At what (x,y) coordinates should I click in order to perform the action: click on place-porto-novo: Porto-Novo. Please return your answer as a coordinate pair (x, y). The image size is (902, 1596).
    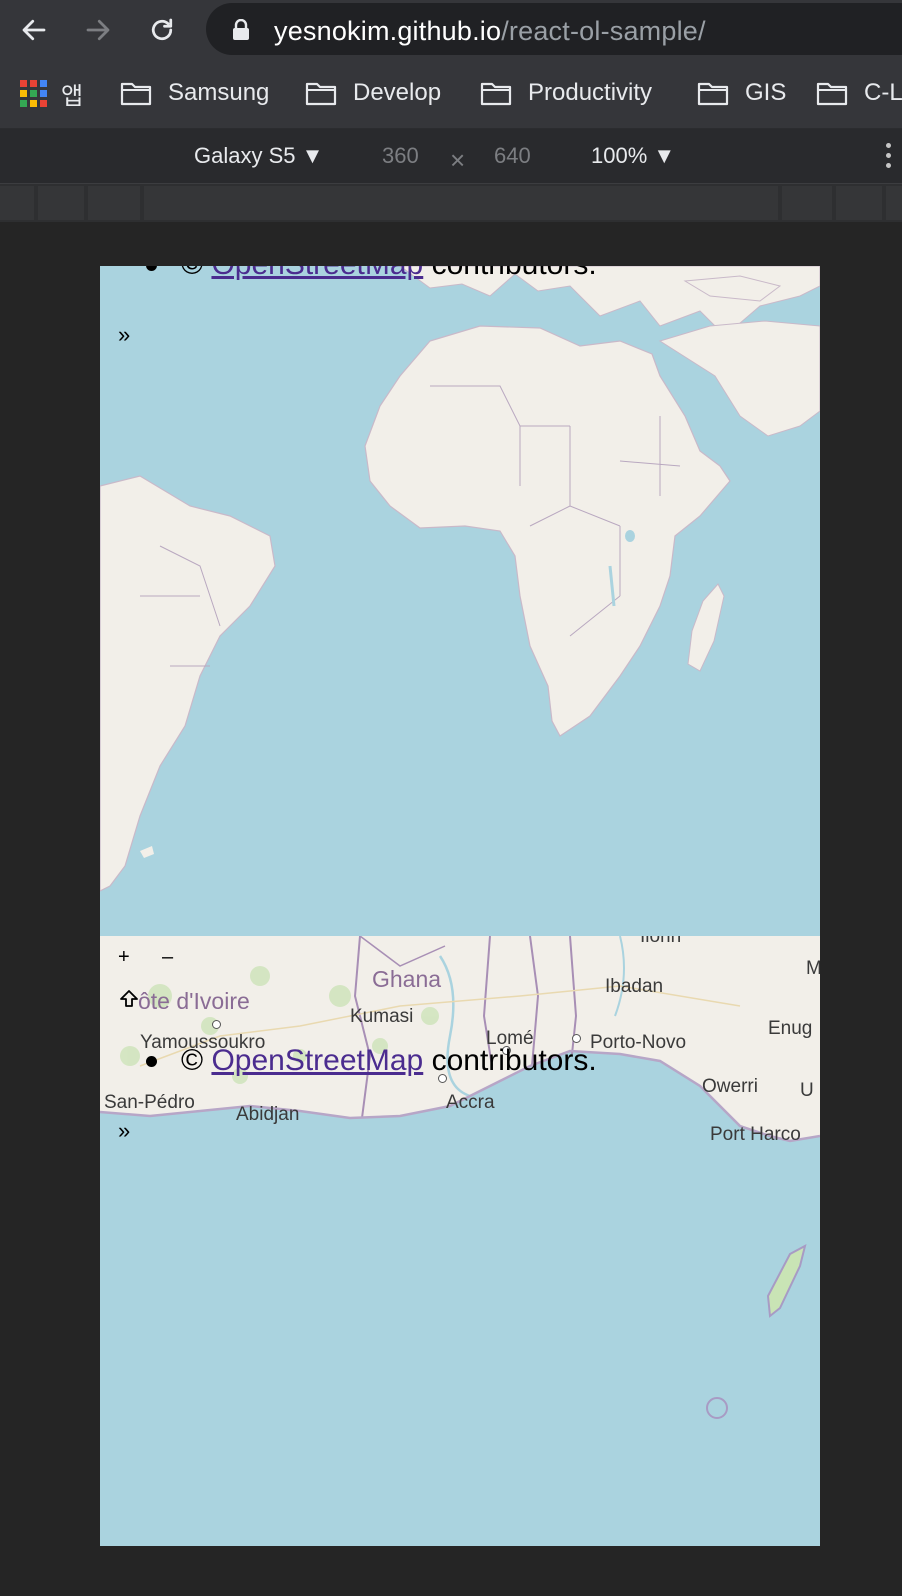
    Looking at the image, I should click on (638, 1042).